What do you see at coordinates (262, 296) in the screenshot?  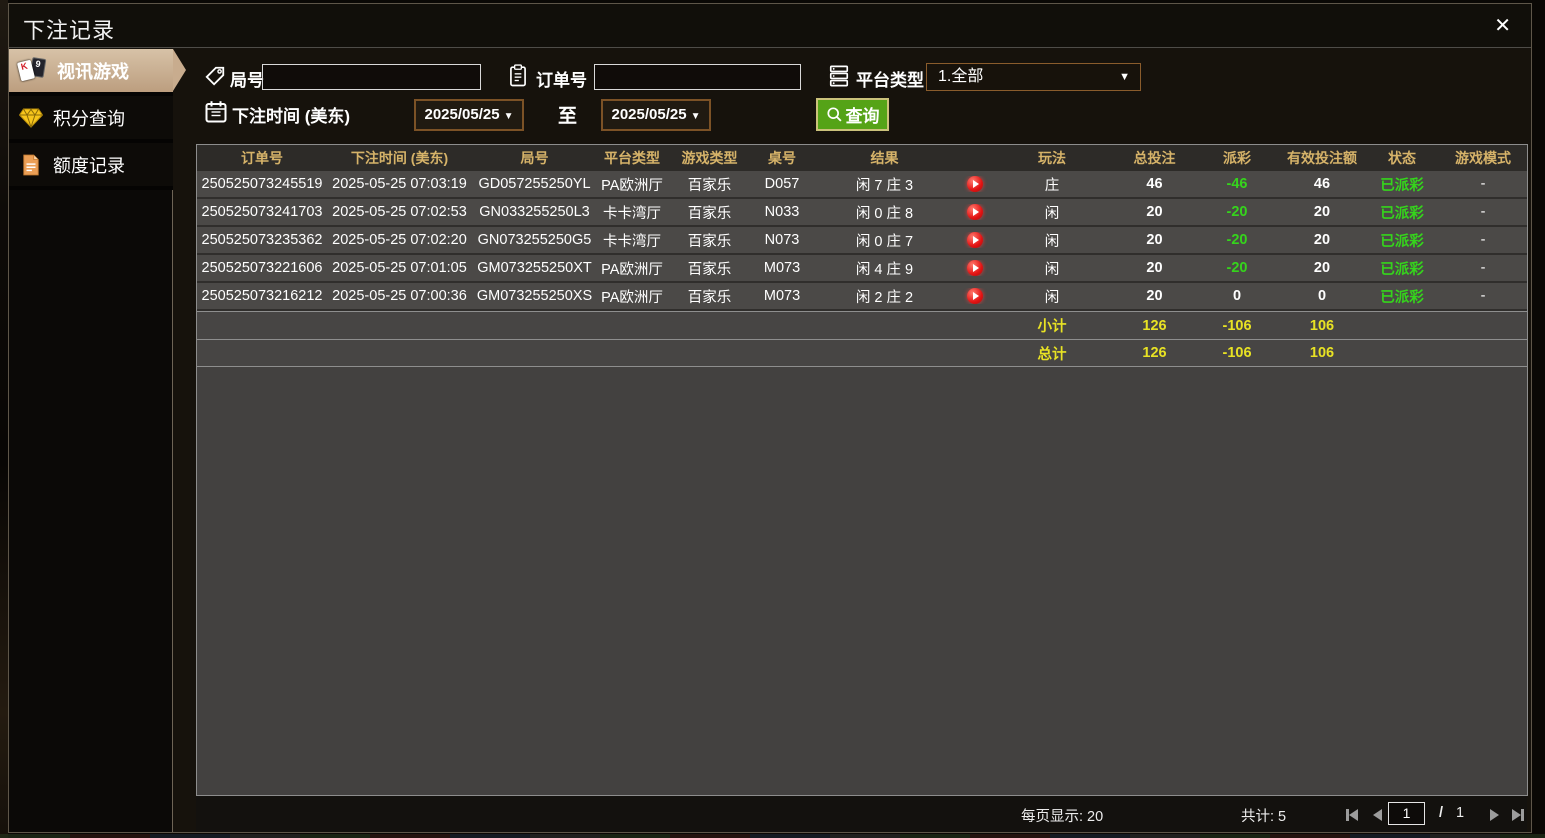 I see `order-no-cell: 250525073216212` at bounding box center [262, 296].